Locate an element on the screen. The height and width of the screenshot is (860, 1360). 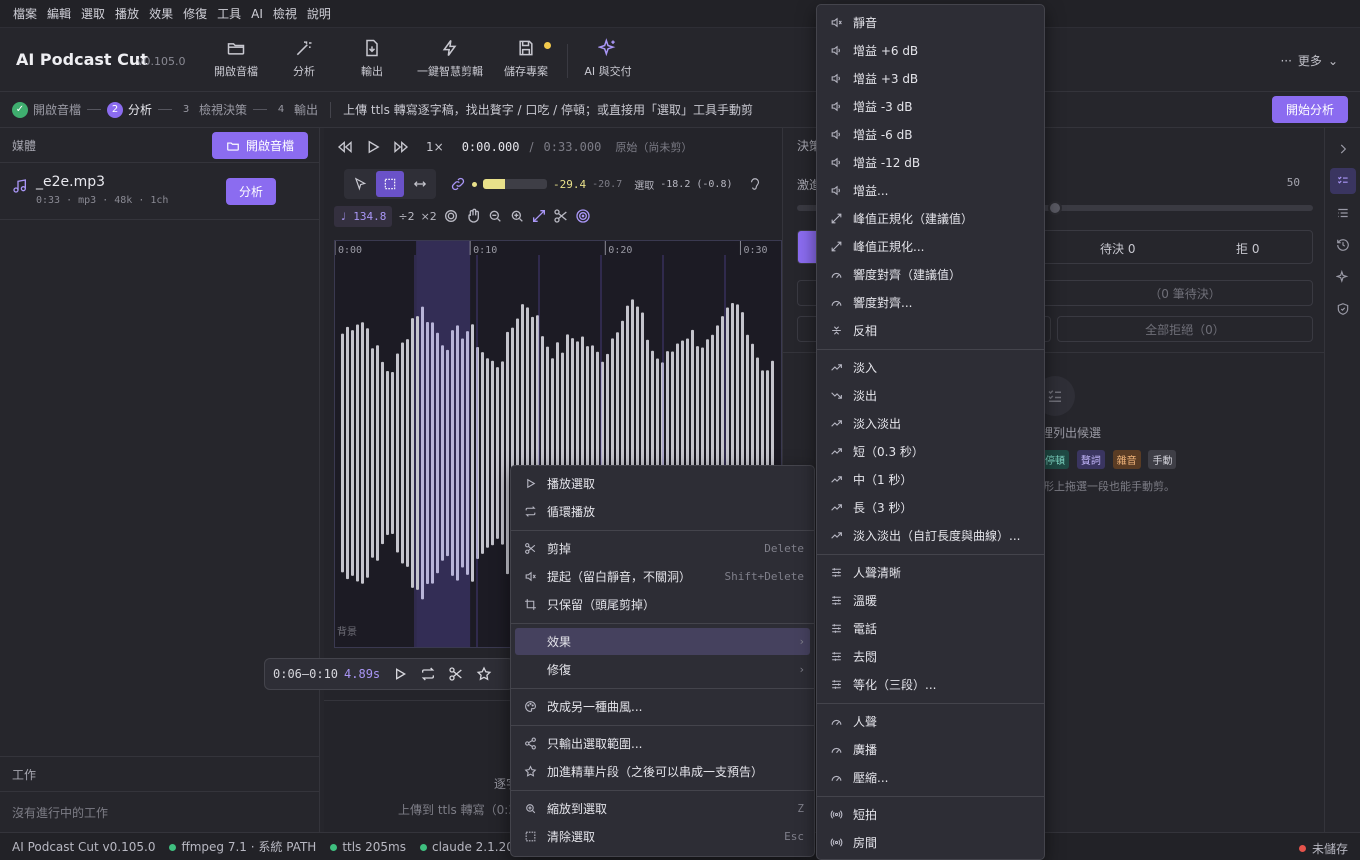
playback-speed: 1× is located at coordinates (435, 147).